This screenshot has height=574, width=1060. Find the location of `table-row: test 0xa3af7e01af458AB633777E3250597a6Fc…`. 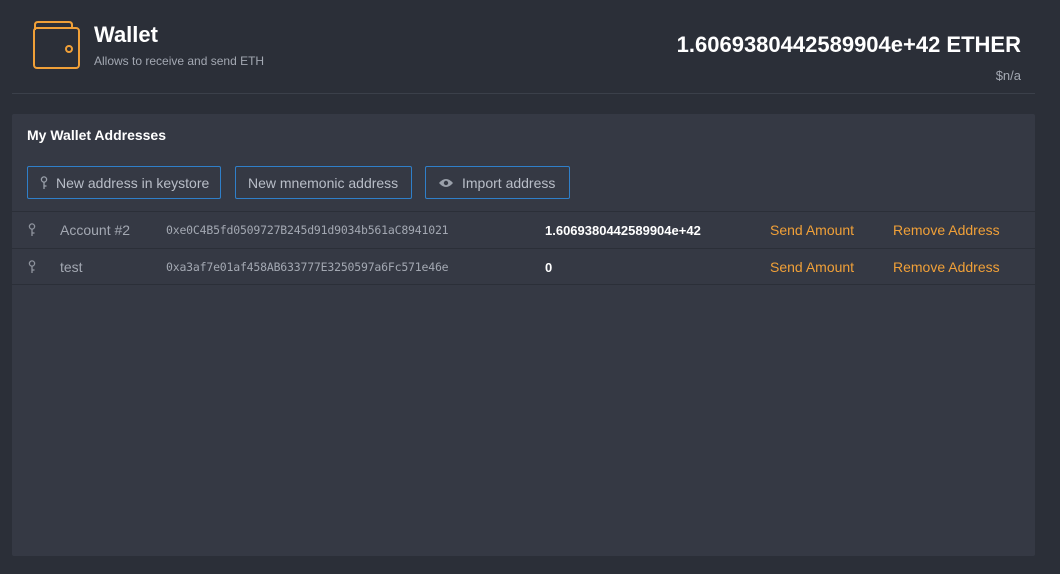

table-row: test 0xa3af7e01af458AB633777E3250597a6Fc… is located at coordinates (523, 266).